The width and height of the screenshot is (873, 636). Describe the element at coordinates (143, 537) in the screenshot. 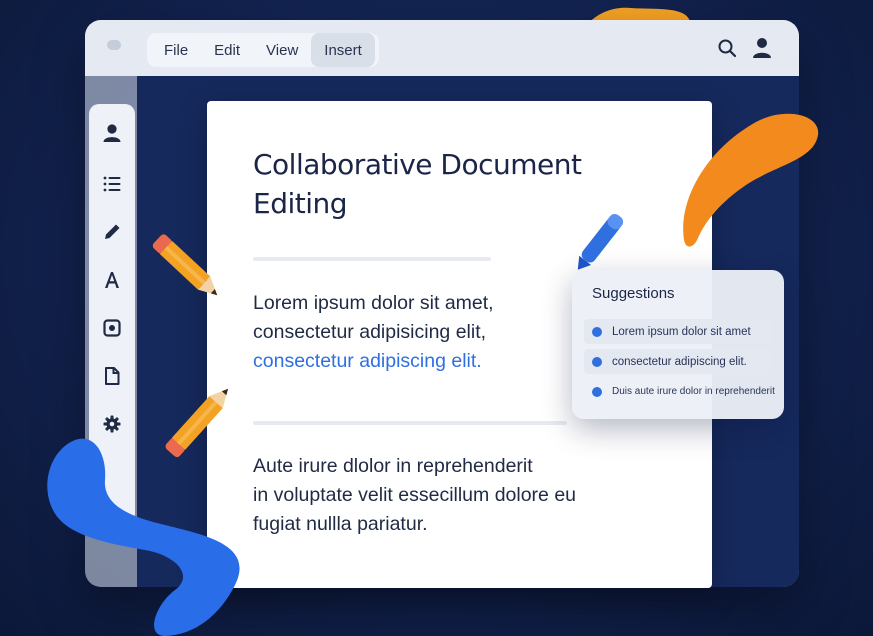

I see `blue-blob` at that location.